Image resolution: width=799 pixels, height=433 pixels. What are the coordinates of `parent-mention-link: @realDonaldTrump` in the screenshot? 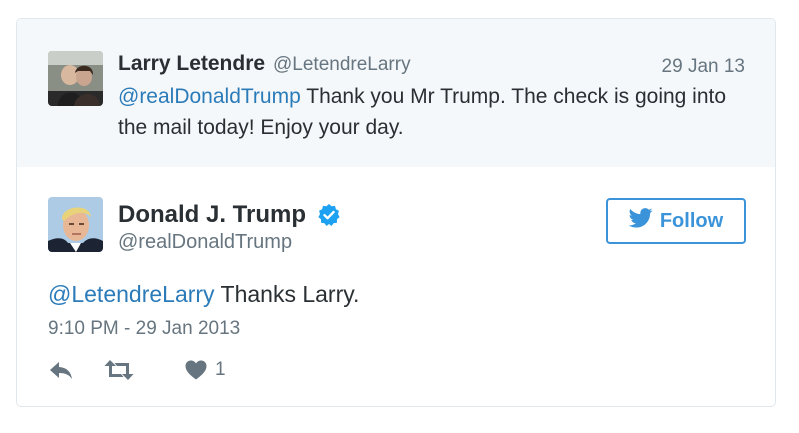 It's located at (209, 96).